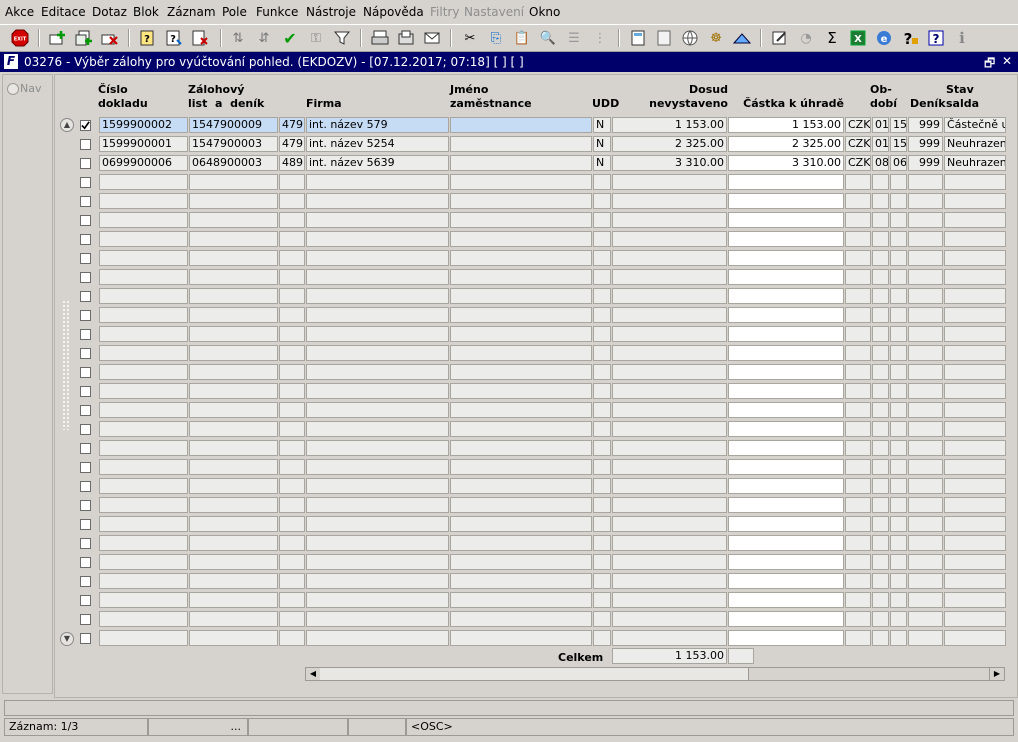 The image size is (1018, 742). What do you see at coordinates (377, 144) in the screenshot?
I see `cell-firma: int. název 5254` at bounding box center [377, 144].